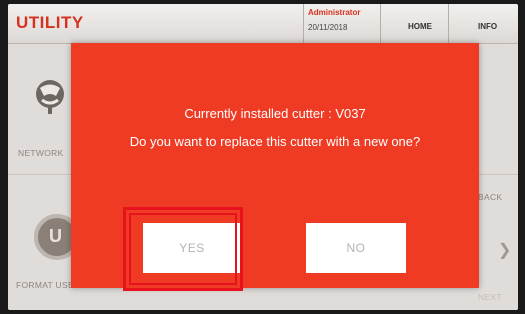 The width and height of the screenshot is (525, 314). What do you see at coordinates (275, 113) in the screenshot?
I see `dialog-message-cutter: Currently installed cutter : V037` at bounding box center [275, 113].